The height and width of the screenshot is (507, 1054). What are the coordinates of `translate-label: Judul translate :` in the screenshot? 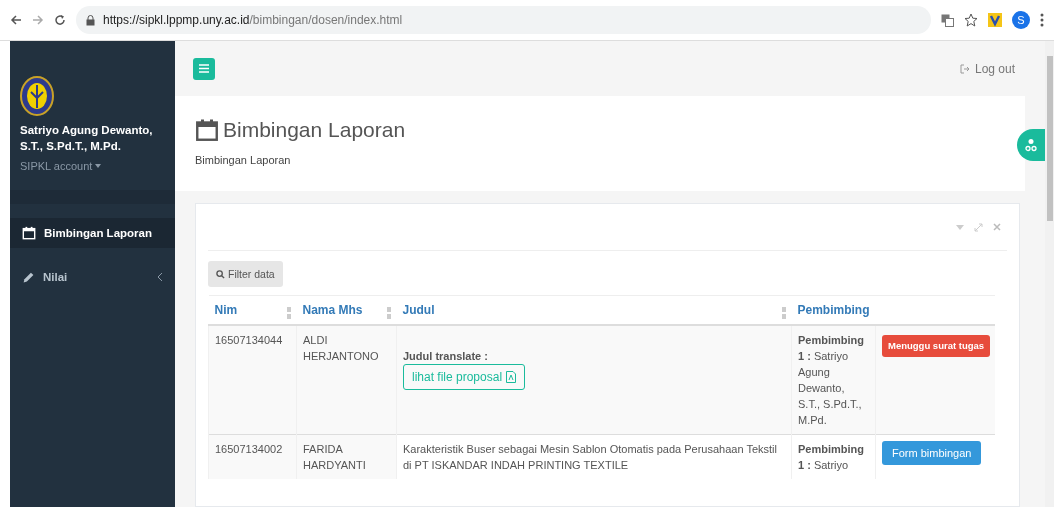 It's located at (446, 356).